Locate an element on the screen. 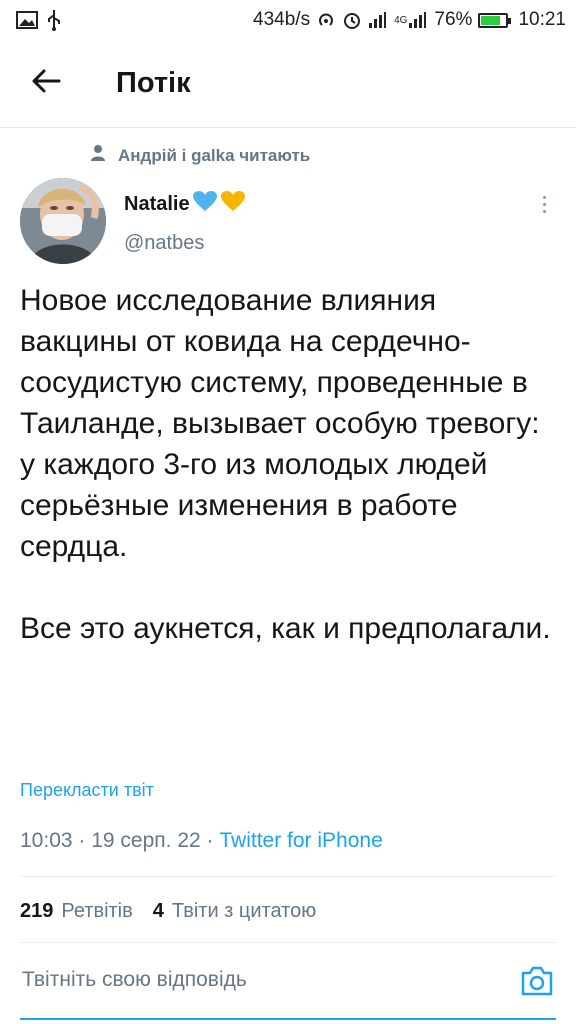  status-bar: 434b/s 4G 76% 10:21 is located at coordinates (288, 20).